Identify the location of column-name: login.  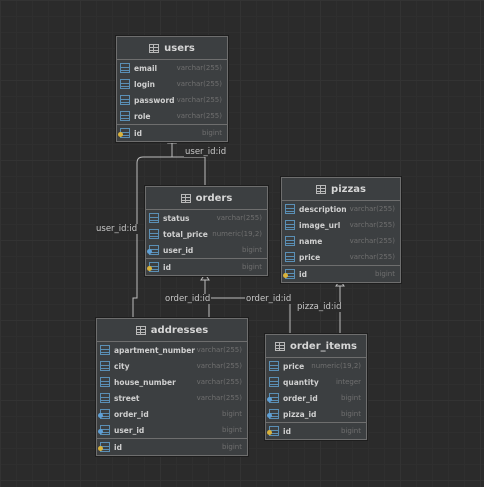
(145, 84).